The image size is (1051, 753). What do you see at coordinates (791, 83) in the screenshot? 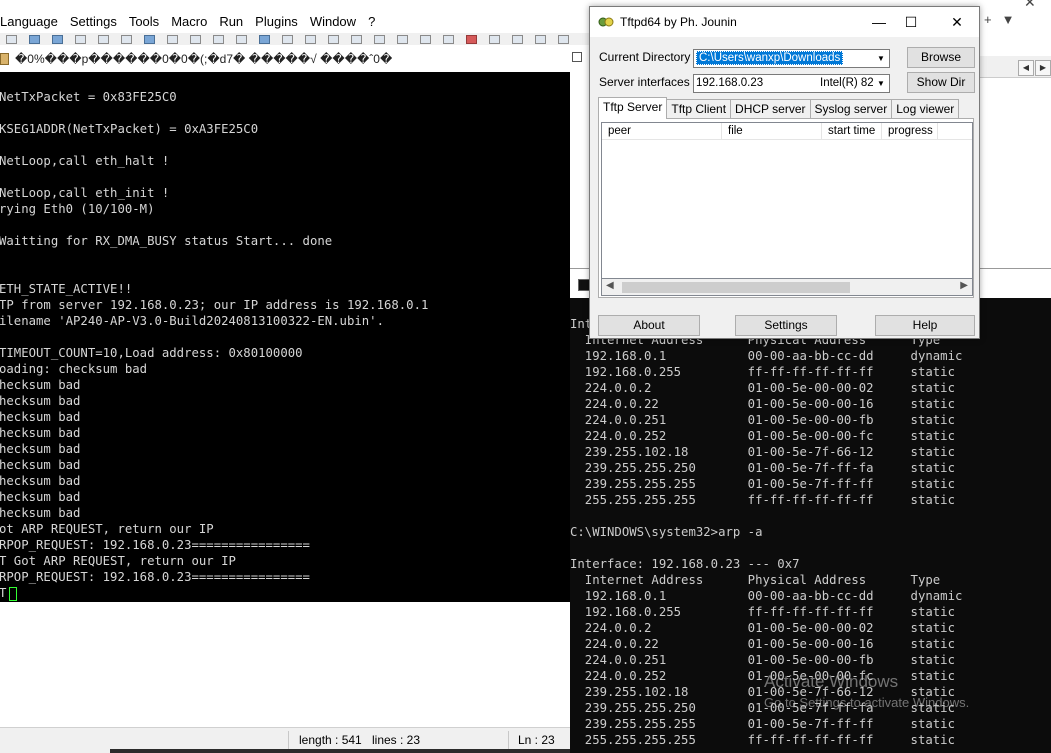
I see `server-interfaces-combo: 192.168.0.23 Intel(R) 825 ▼` at bounding box center [791, 83].